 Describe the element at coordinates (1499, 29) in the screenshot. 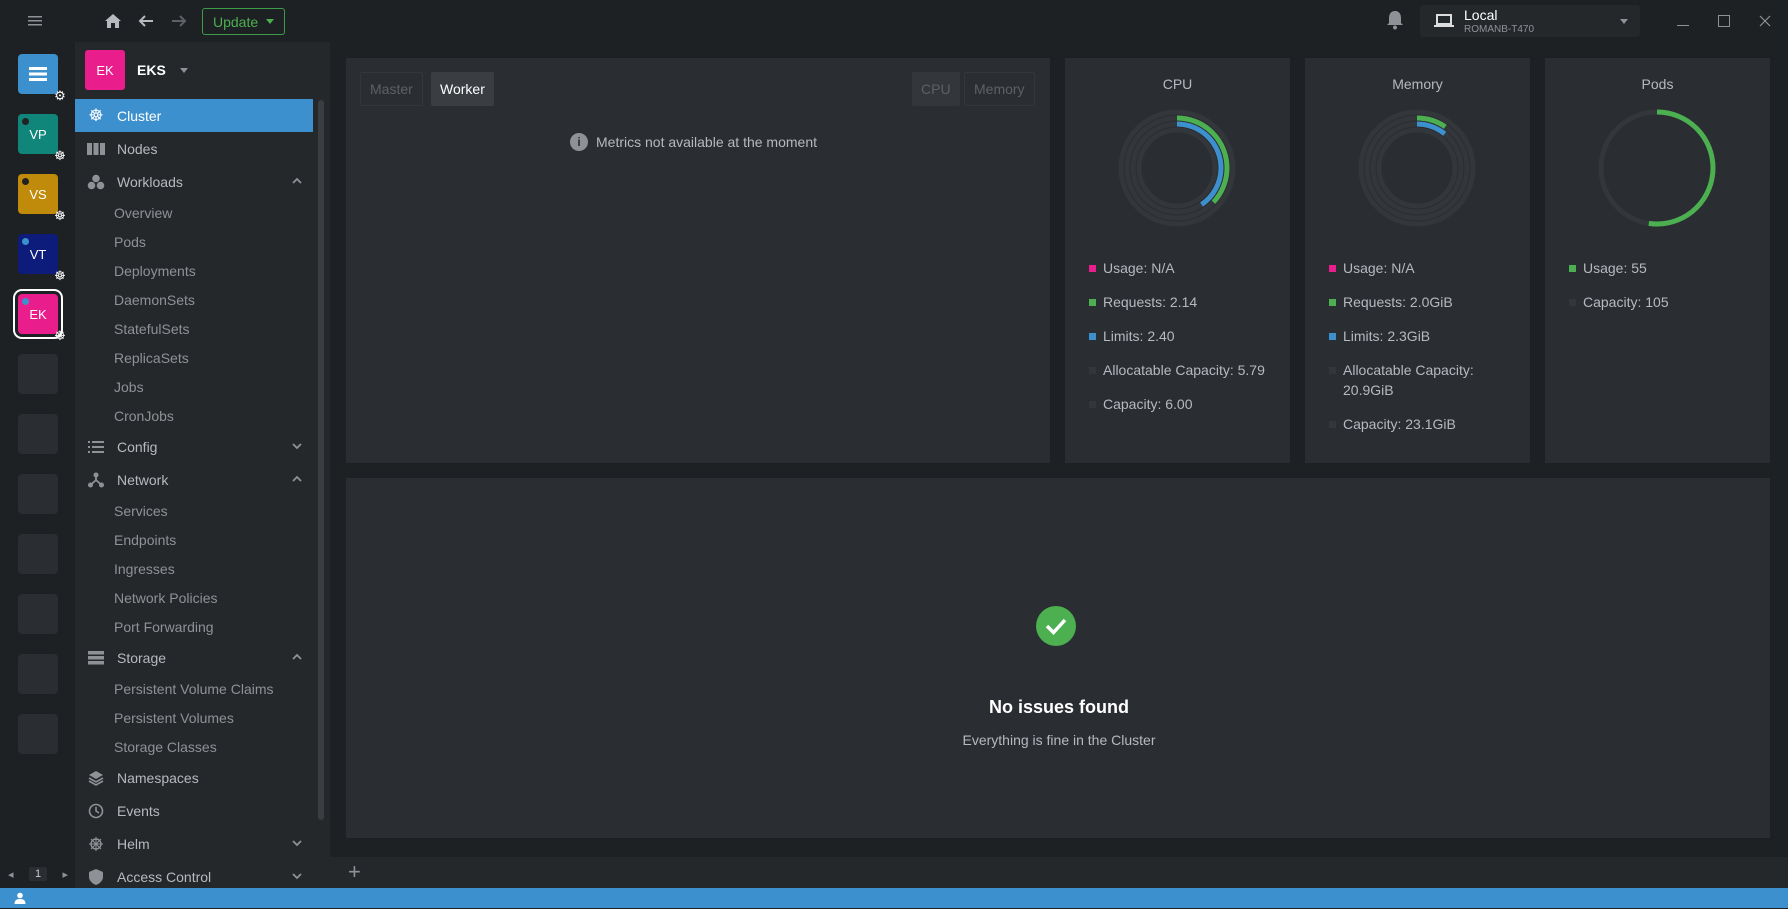

I see `workspace-host: ROMANB-T470` at that location.